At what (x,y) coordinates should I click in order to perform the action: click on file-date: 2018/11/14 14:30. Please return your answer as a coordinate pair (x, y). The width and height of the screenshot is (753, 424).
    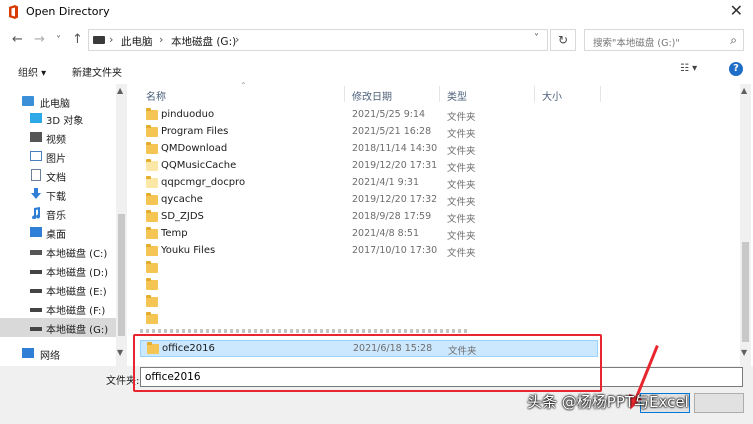
    Looking at the image, I should click on (395, 148).